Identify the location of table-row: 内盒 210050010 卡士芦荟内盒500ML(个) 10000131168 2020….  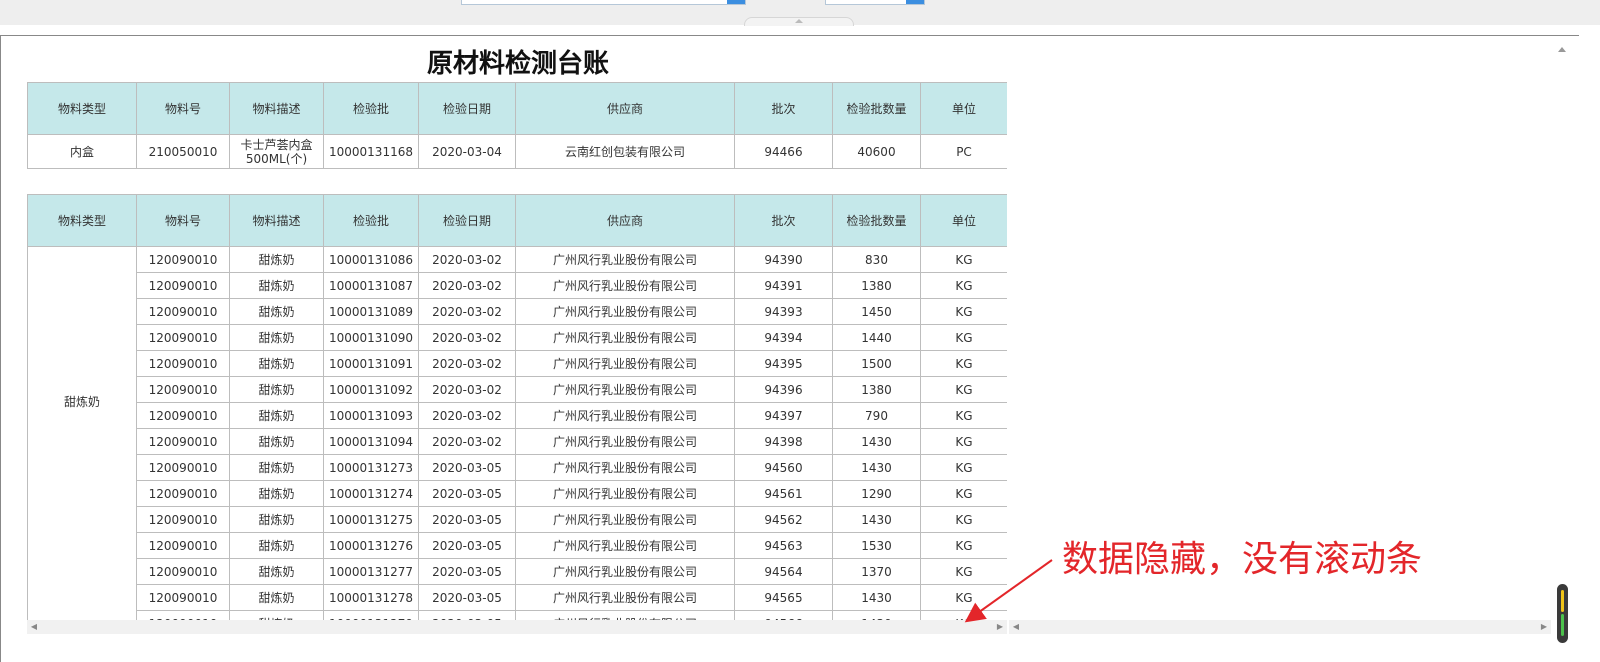
(517, 151).